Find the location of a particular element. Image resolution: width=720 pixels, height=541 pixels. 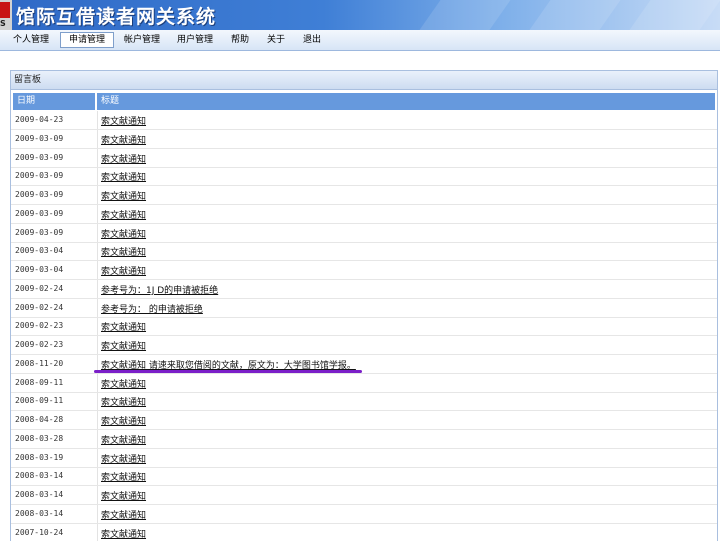

message-date: 2007-10-24 is located at coordinates (39, 532).